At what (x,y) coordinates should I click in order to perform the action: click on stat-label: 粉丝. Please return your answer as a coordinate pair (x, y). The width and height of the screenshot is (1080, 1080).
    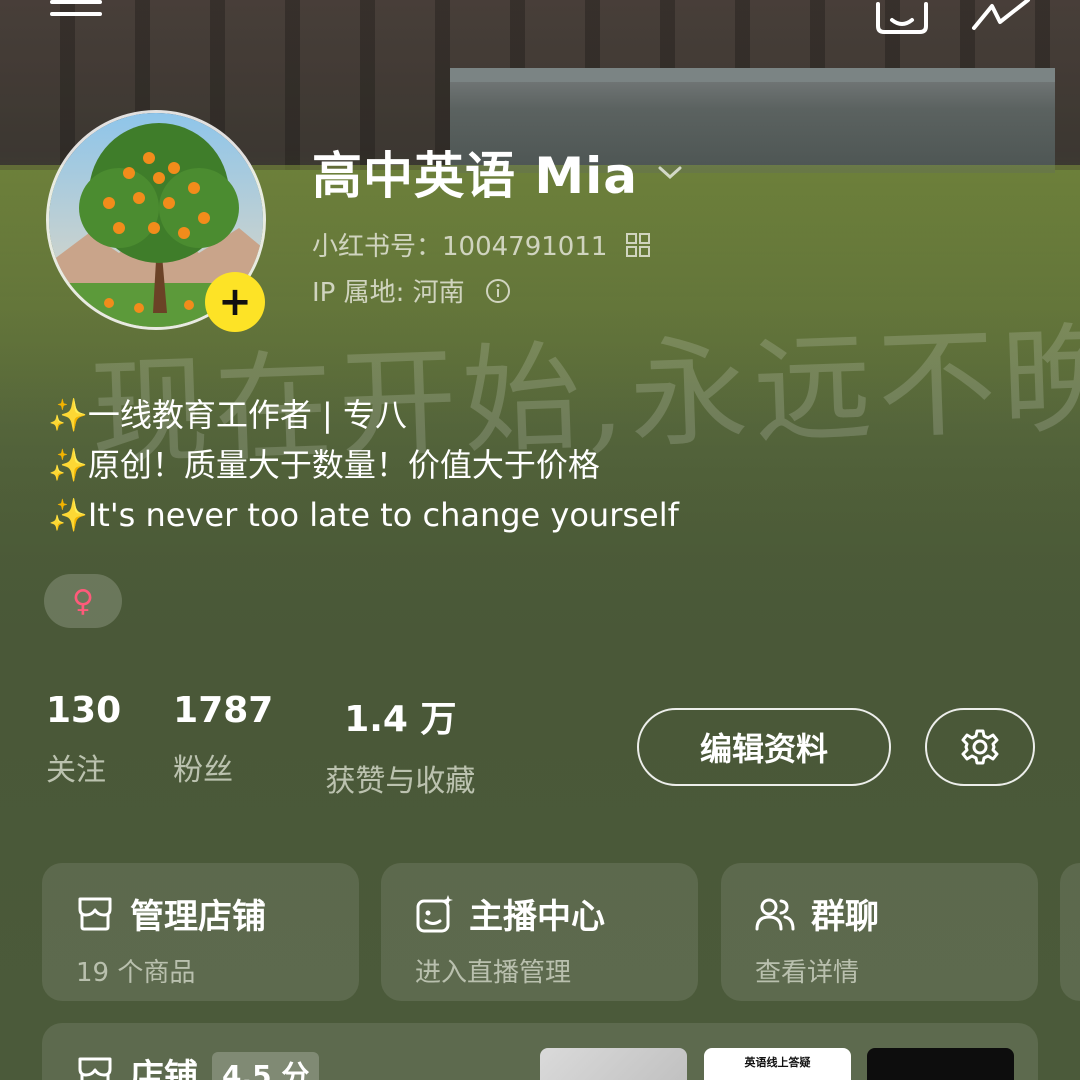
    Looking at the image, I should click on (203, 770).